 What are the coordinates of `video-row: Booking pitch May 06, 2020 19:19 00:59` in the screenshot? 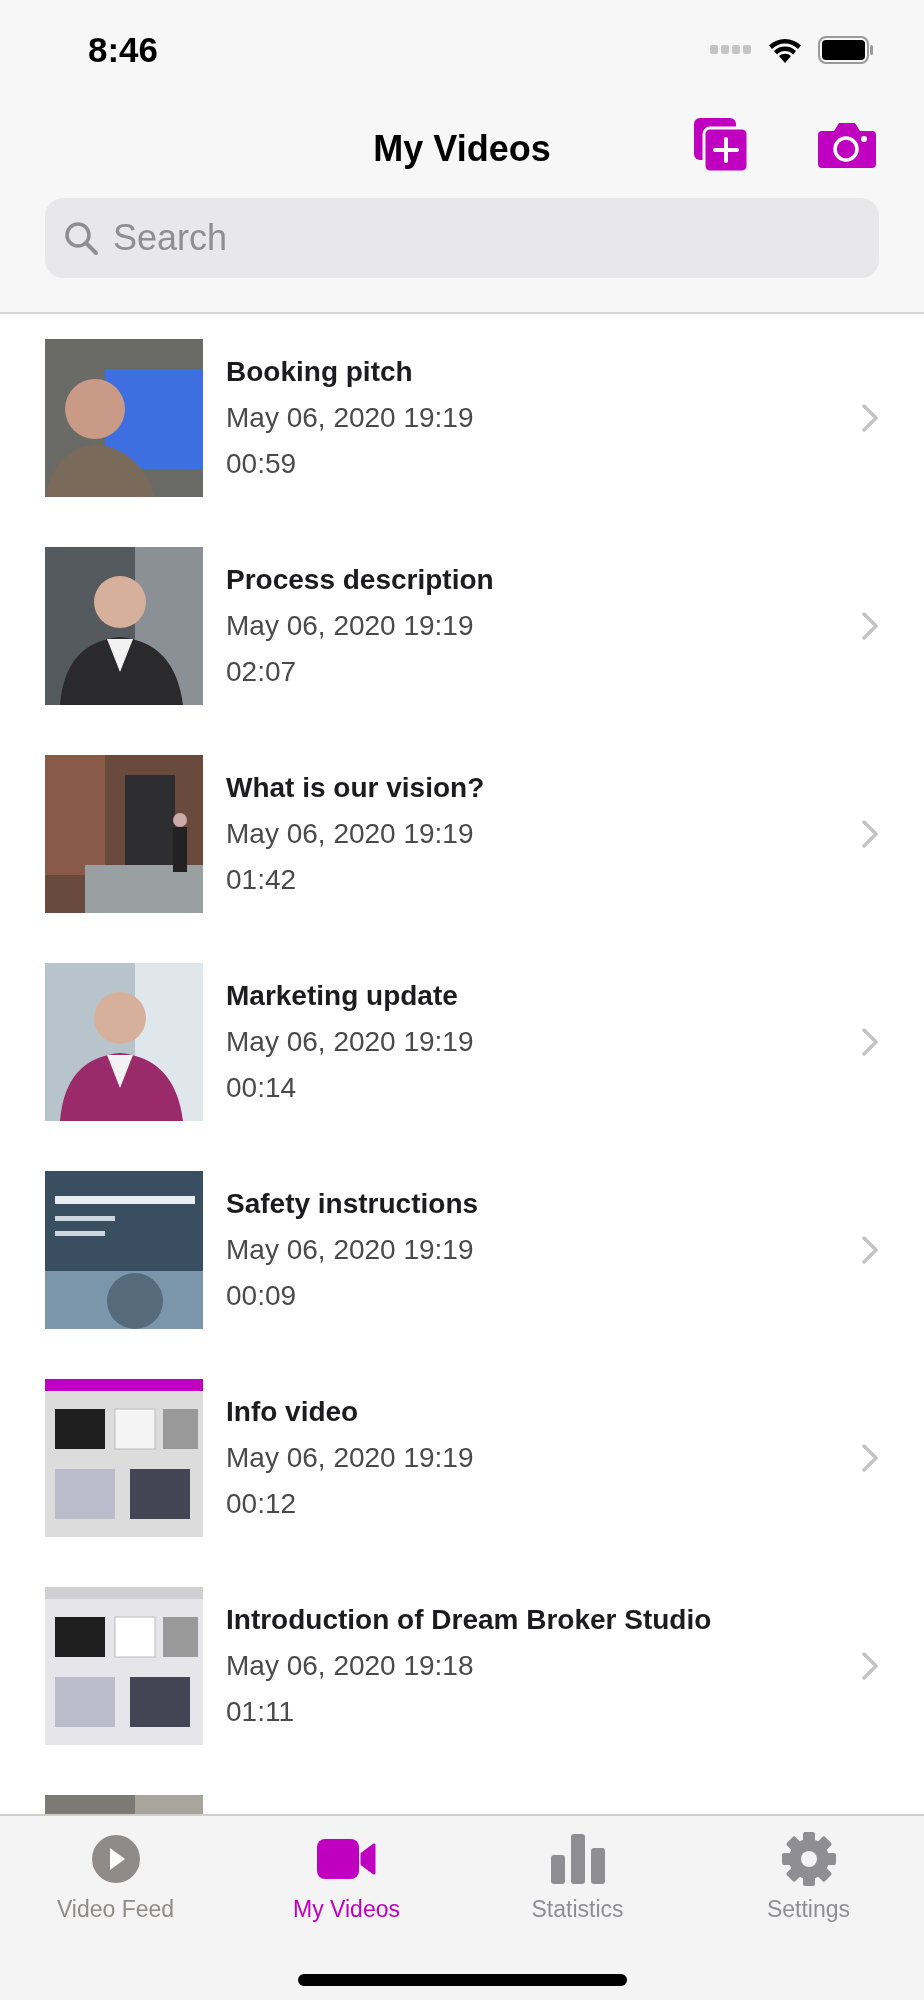 It's located at (462, 418).